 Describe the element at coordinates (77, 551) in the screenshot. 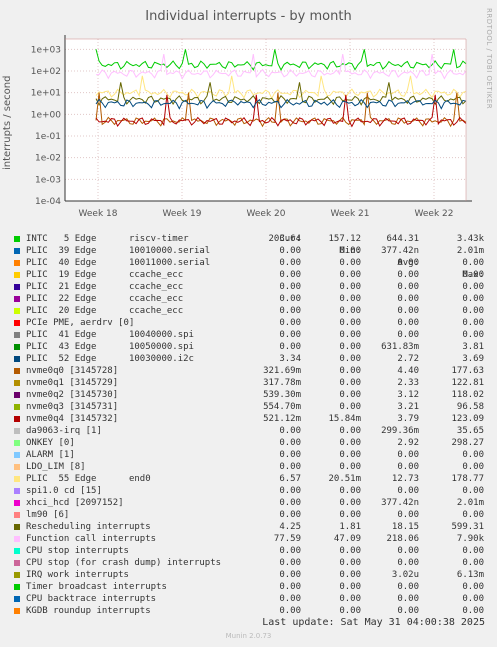

I see `legend-series-name: CPU stop interrupts` at that location.